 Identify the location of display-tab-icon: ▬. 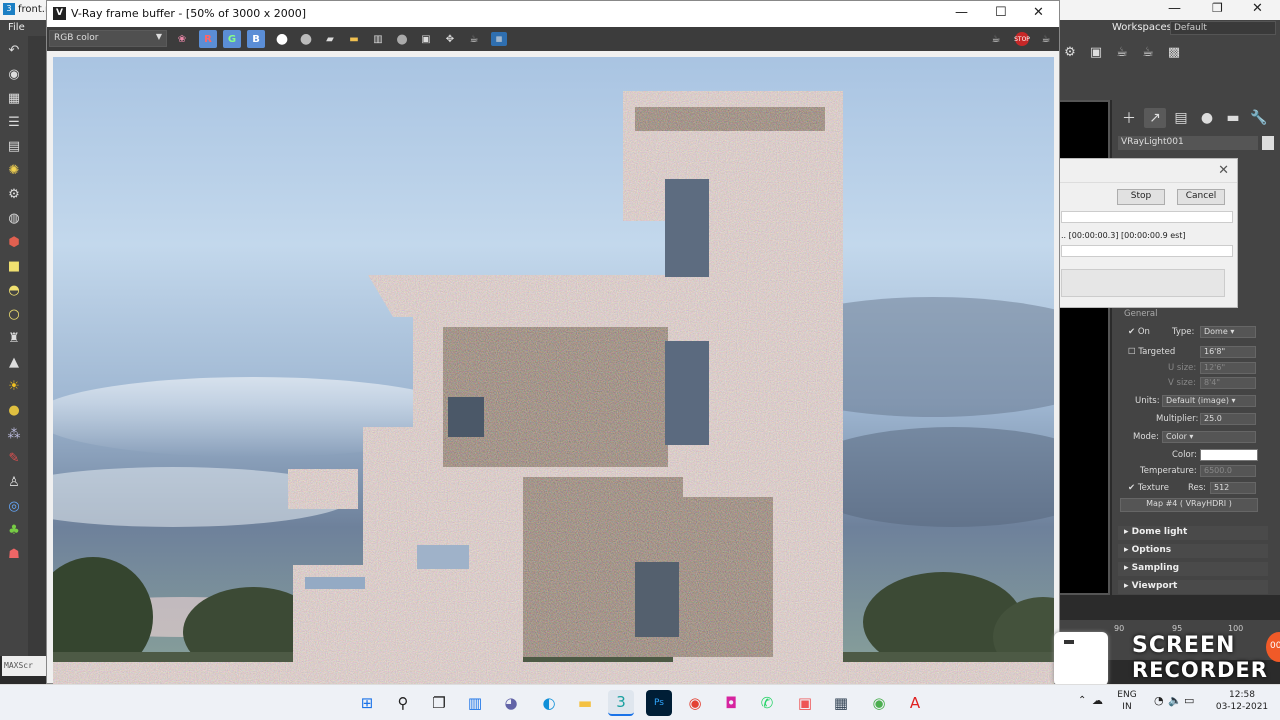
(1233, 118).